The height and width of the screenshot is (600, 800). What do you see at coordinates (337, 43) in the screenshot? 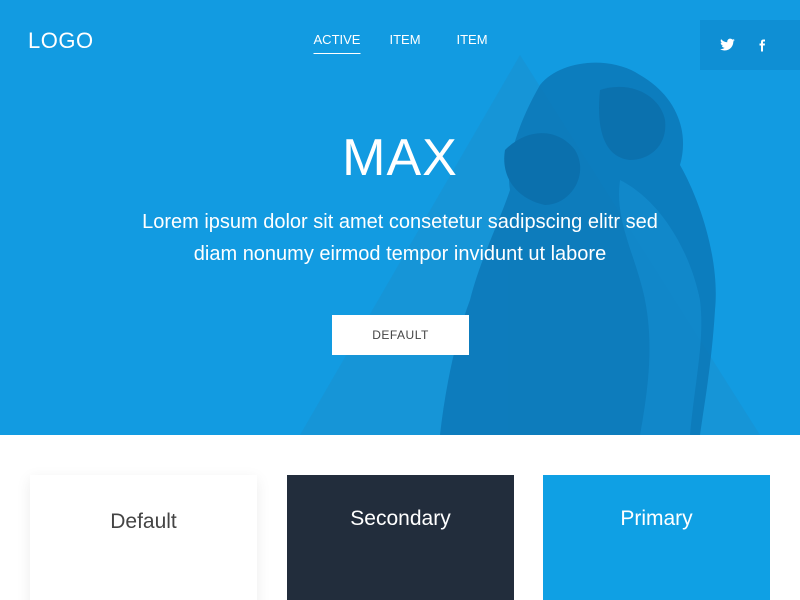
I see `nav-item-active: ACTIVE` at bounding box center [337, 43].